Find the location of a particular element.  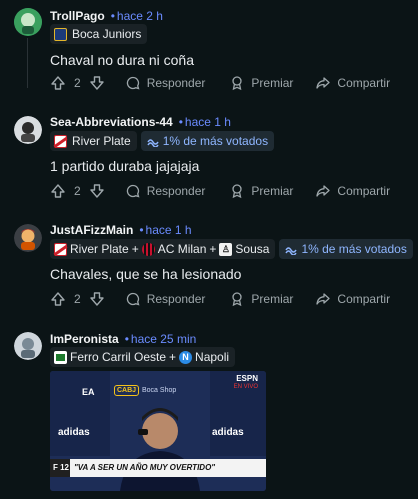

sousa-icon: ♙ is located at coordinates (226, 249).